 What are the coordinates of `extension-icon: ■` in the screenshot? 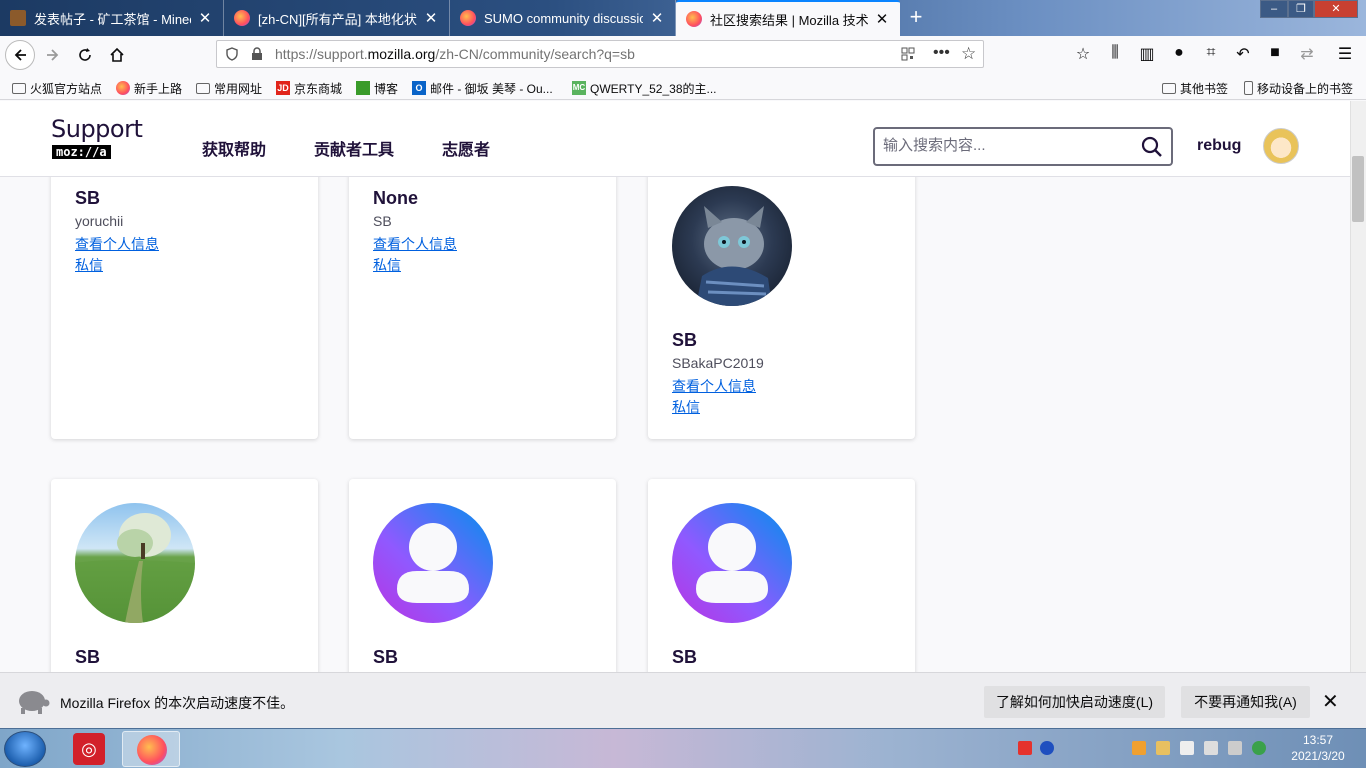 It's located at (1275, 54).